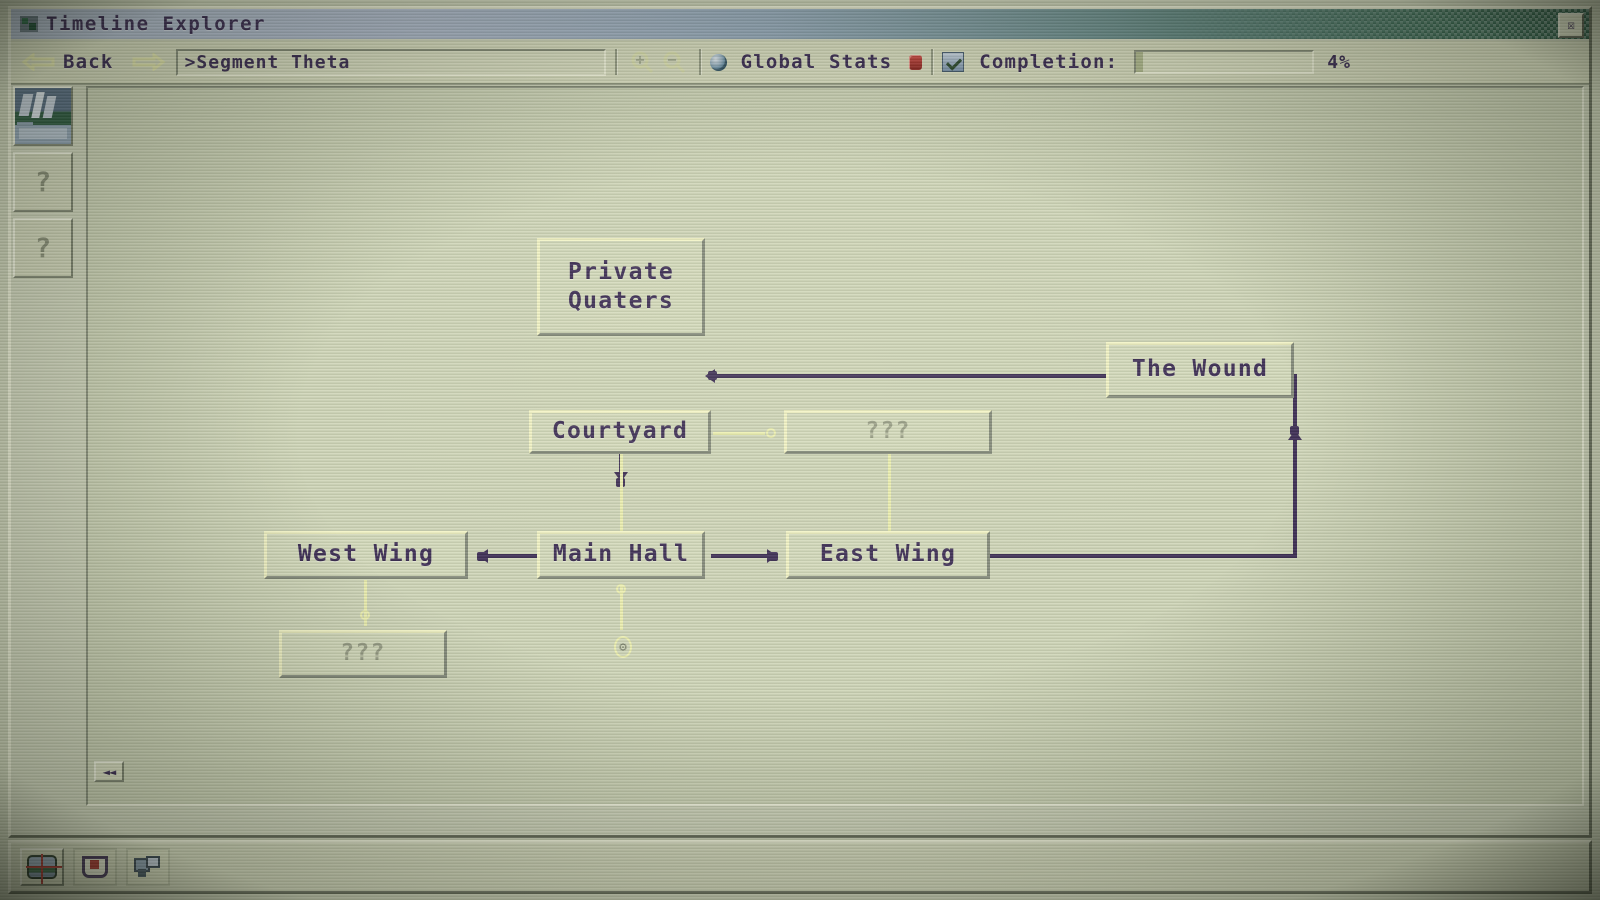 This screenshot has height=900, width=1600. What do you see at coordinates (46, 446) in the screenshot?
I see `sidebar: ? ?` at bounding box center [46, 446].